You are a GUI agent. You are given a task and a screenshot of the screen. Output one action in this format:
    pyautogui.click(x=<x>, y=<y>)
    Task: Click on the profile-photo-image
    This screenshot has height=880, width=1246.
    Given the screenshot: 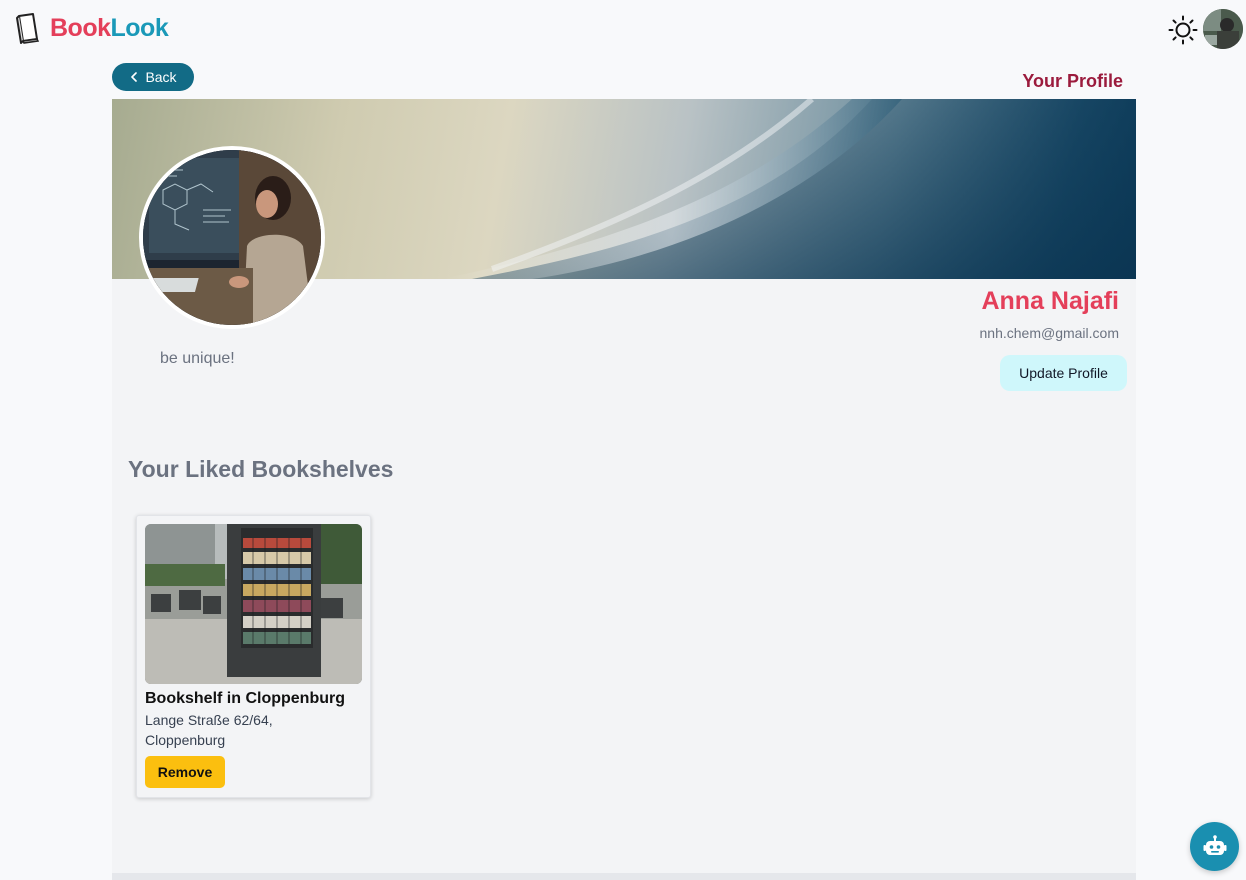 What is the action you would take?
    pyautogui.click(x=232, y=237)
    